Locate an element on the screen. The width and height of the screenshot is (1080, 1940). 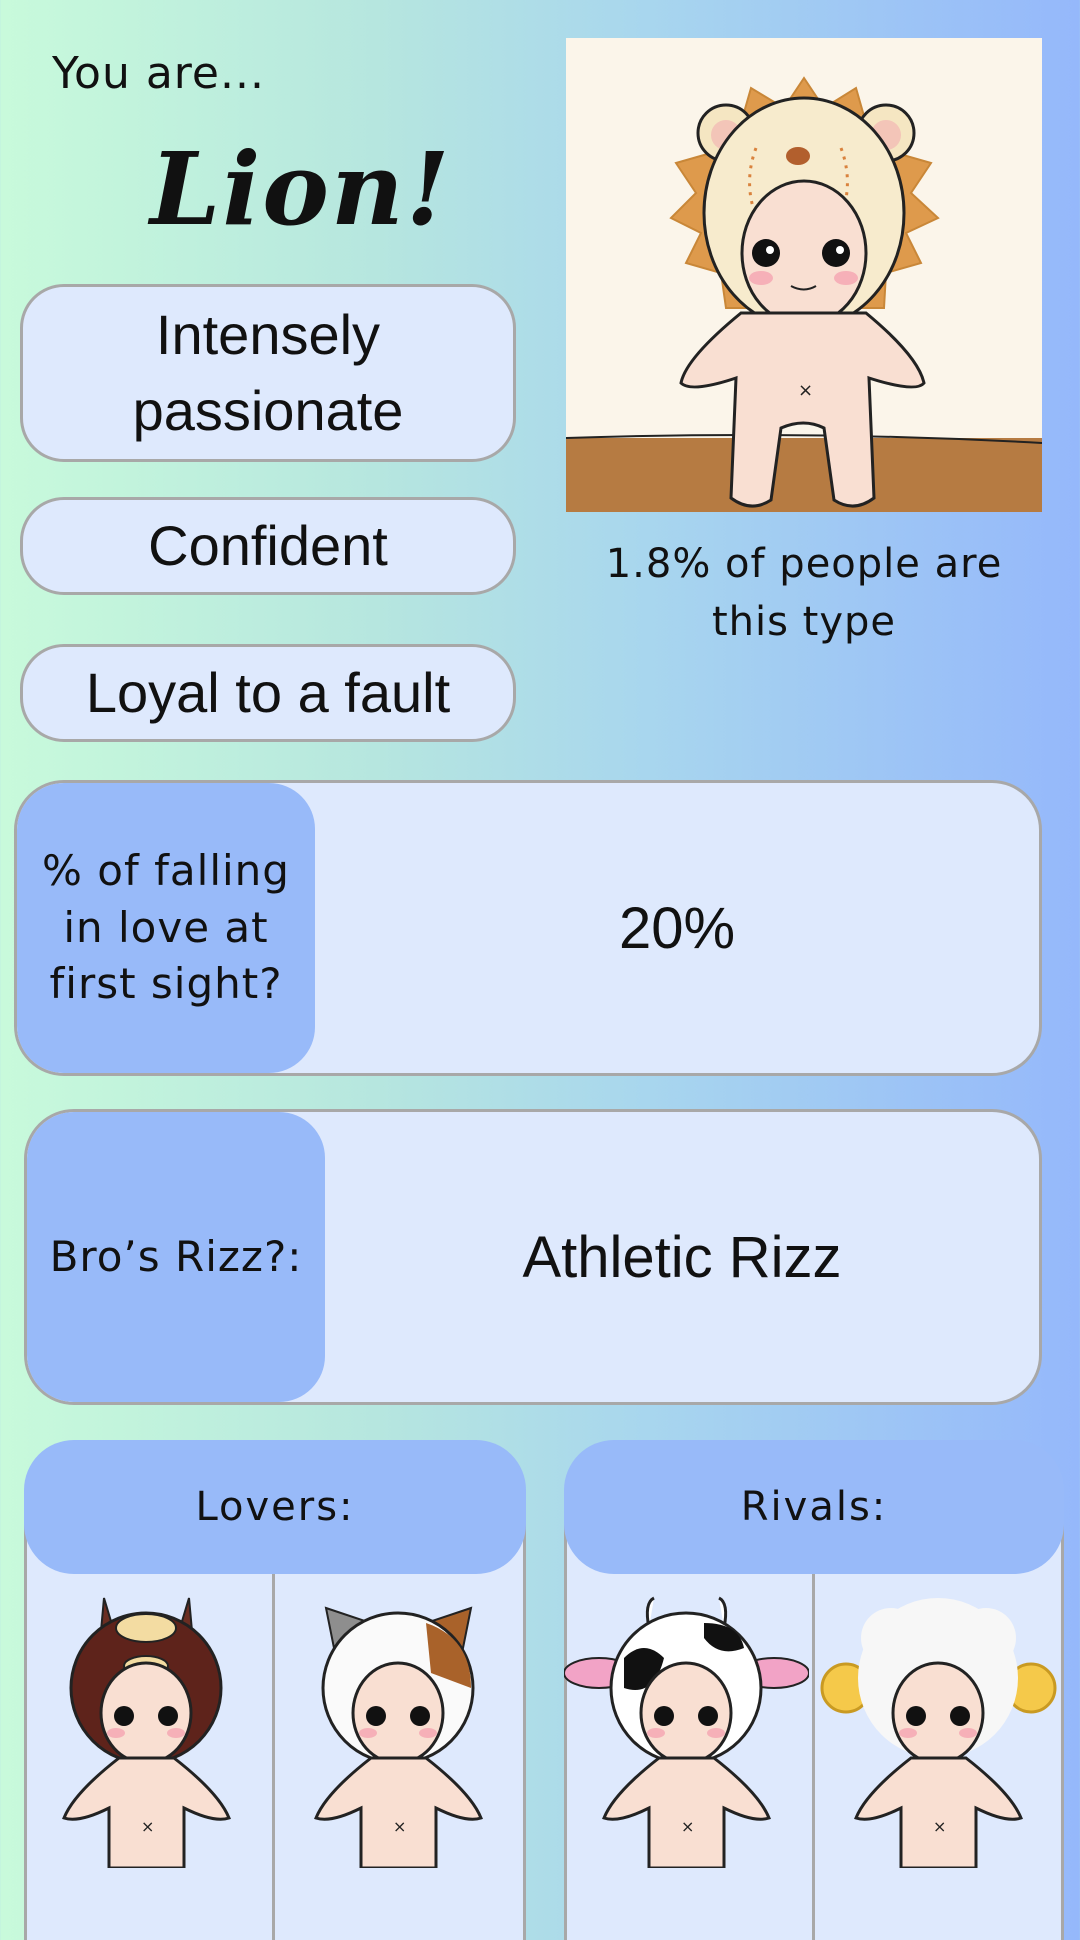
rizz-value: Athletic Rizz is located at coordinates (682, 1257).